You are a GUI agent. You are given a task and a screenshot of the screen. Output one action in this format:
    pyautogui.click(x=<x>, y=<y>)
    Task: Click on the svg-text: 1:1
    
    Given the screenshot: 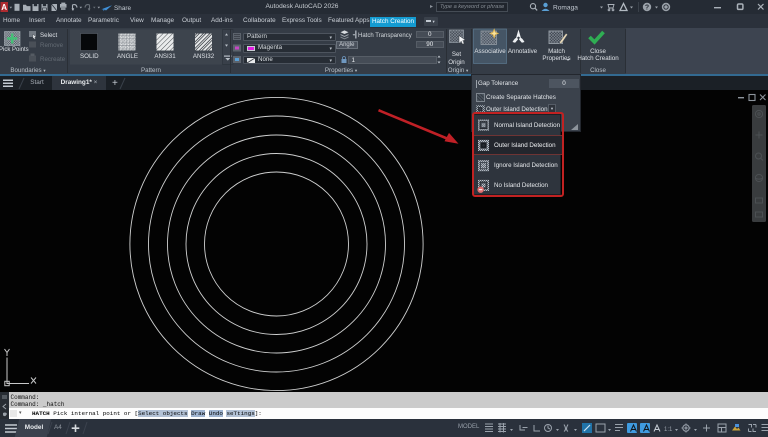 What is the action you would take?
    pyautogui.click(x=668, y=430)
    